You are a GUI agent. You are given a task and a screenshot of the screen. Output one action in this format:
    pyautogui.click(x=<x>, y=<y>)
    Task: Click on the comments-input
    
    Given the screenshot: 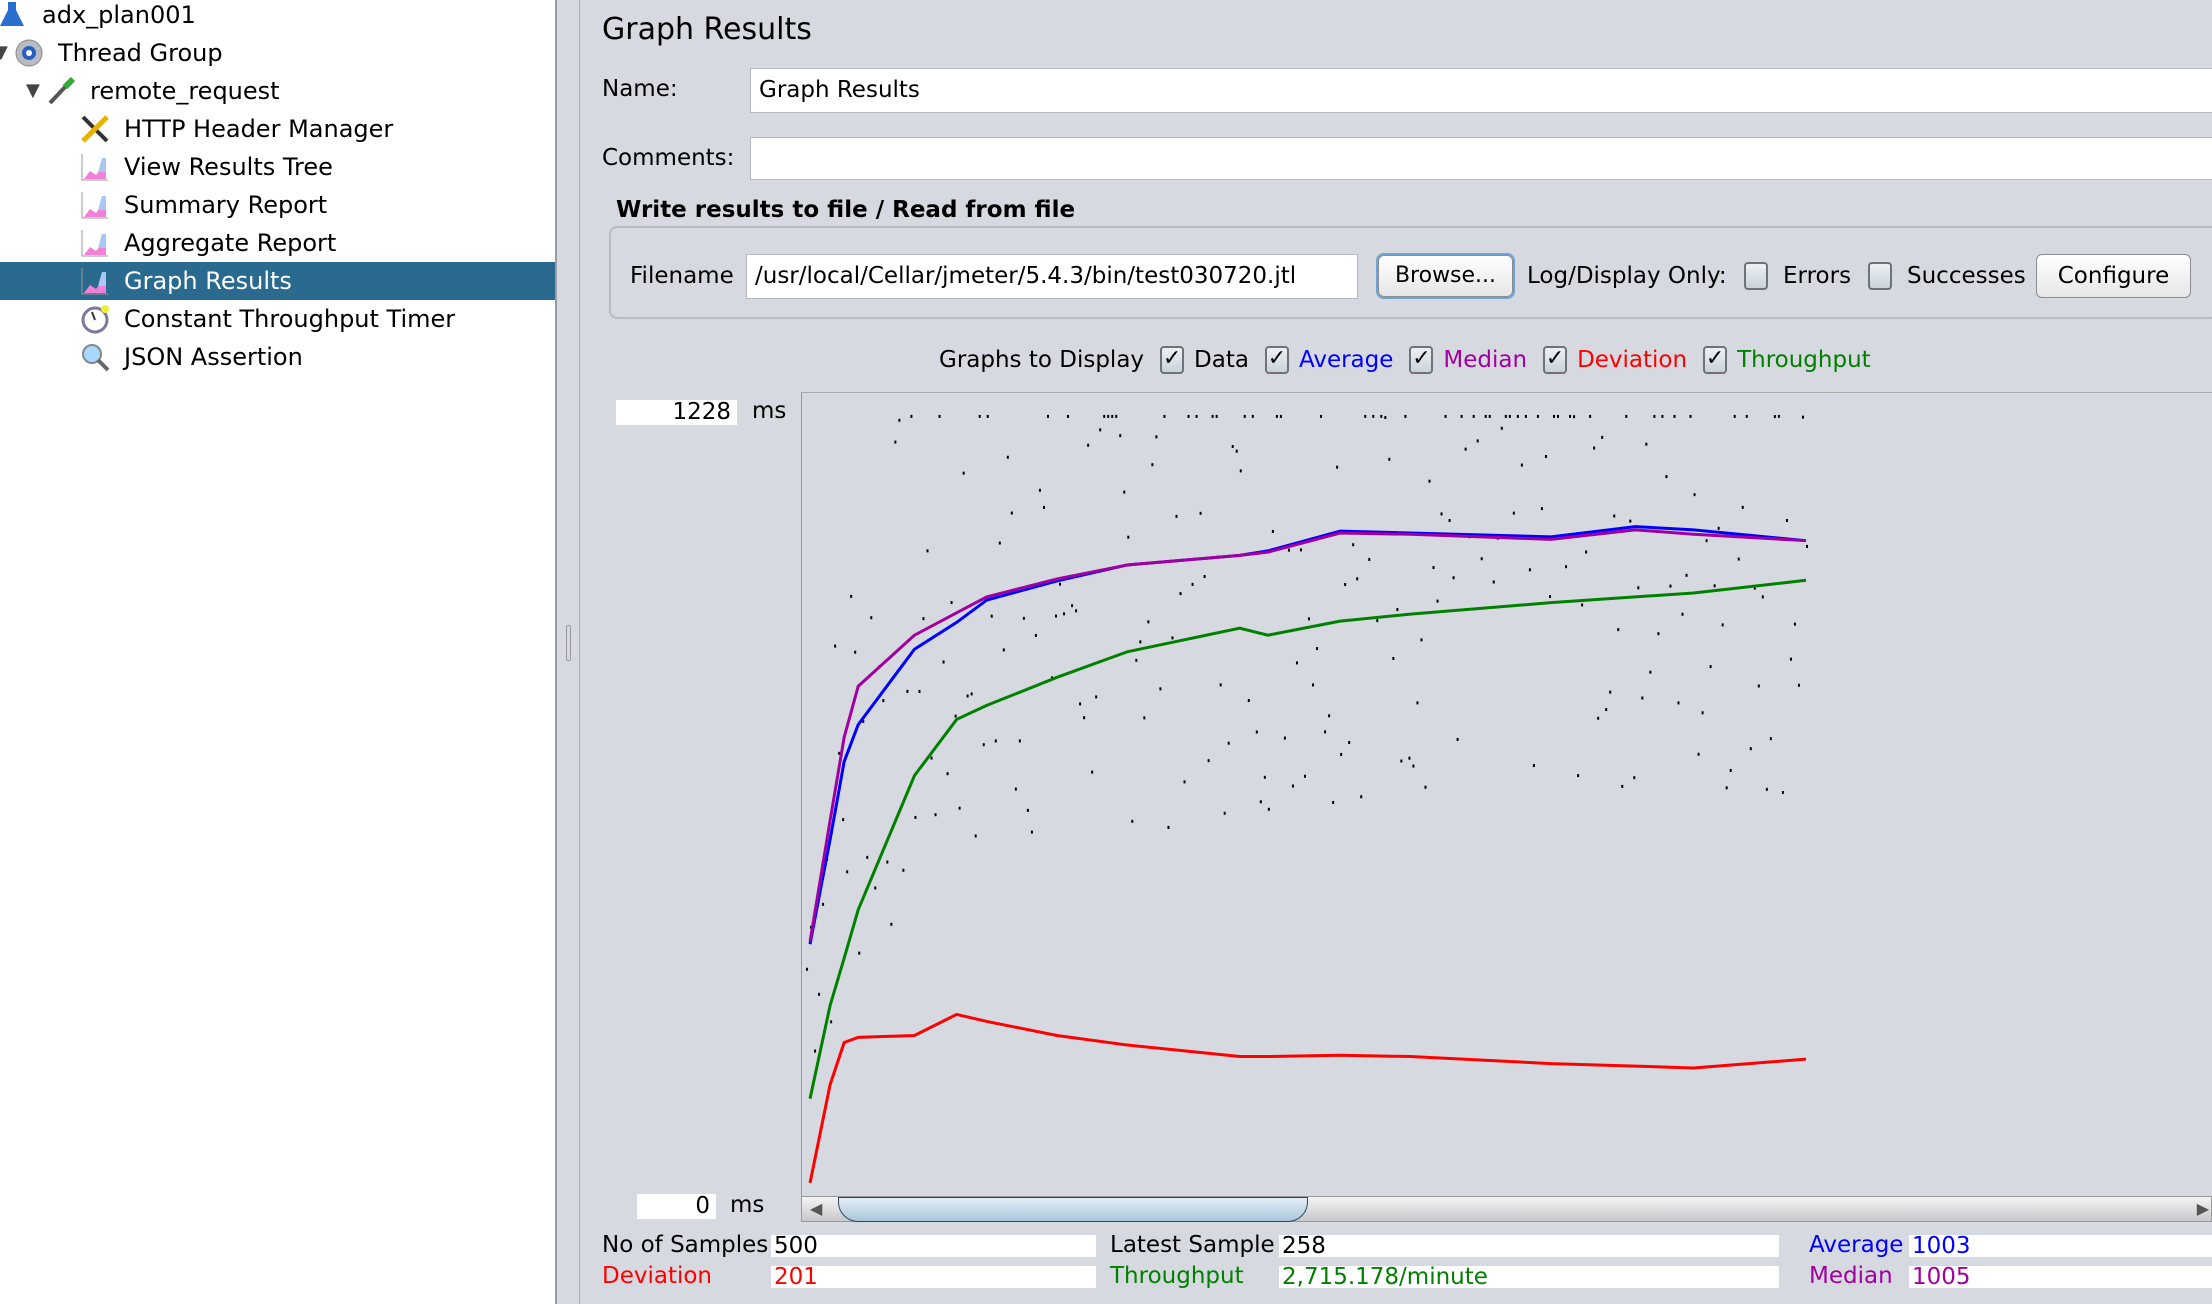 What is the action you would take?
    pyautogui.click(x=1481, y=158)
    